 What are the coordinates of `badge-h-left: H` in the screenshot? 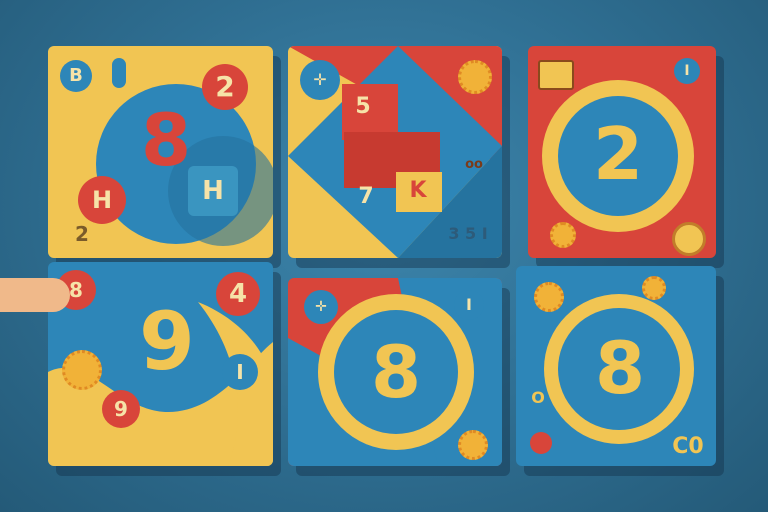 It's located at (102, 200).